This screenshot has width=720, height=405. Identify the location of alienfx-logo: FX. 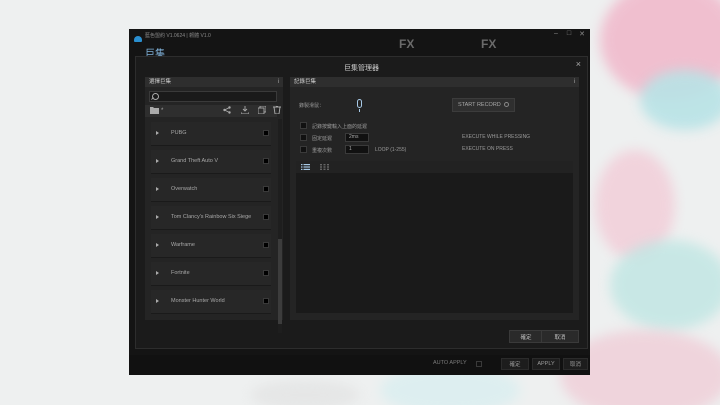
(407, 44).